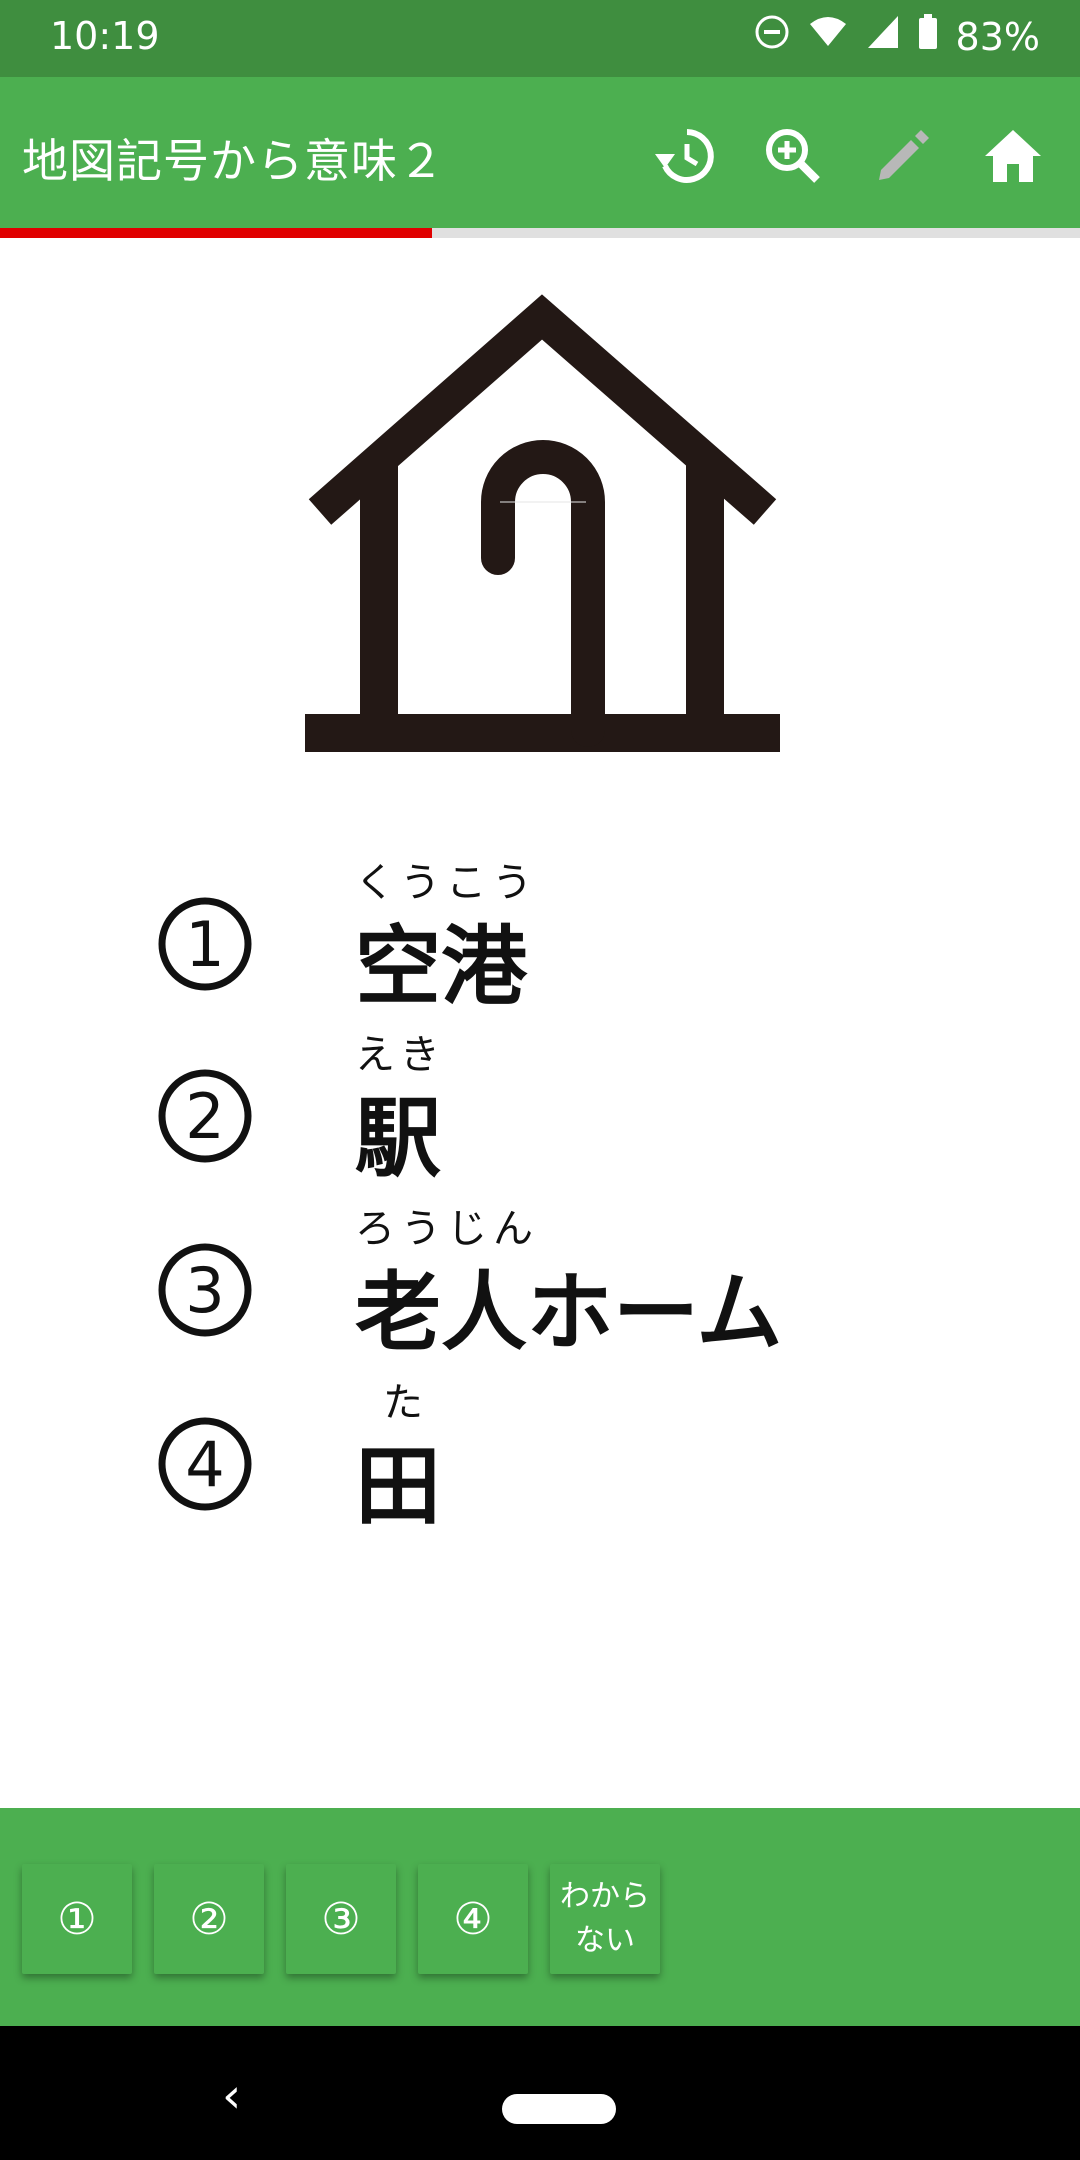  I want to click on system-nav-bar: ‹, so click(540, 2093).